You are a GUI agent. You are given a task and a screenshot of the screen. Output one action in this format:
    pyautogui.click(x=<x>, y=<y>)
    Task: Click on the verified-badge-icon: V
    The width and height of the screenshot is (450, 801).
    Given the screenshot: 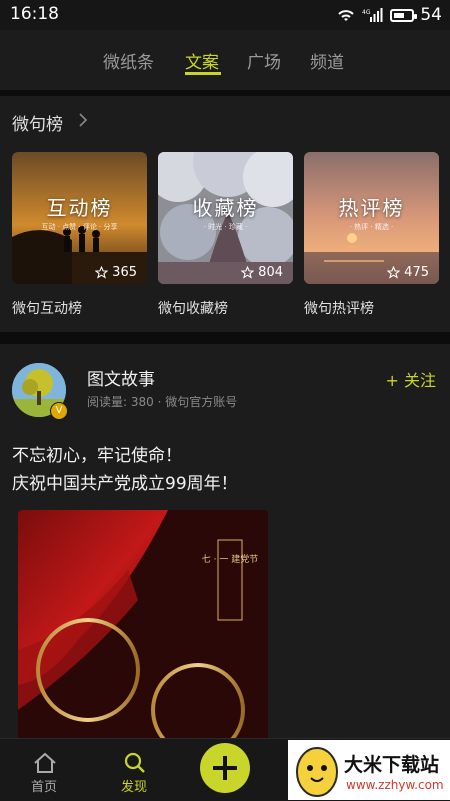 What is the action you would take?
    pyautogui.click(x=59, y=411)
    